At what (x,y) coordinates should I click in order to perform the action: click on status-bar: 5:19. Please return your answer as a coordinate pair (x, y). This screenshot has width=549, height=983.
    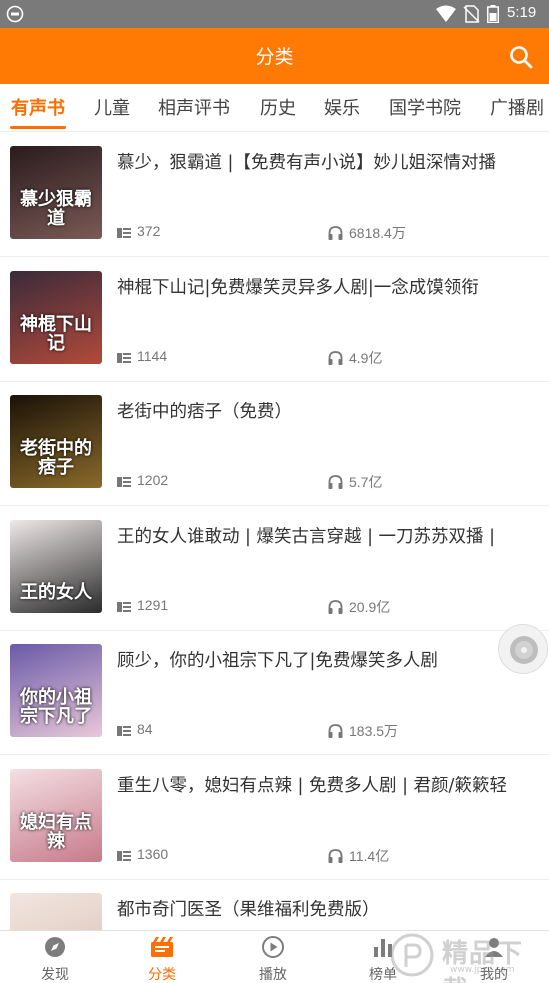
    Looking at the image, I should click on (274, 14).